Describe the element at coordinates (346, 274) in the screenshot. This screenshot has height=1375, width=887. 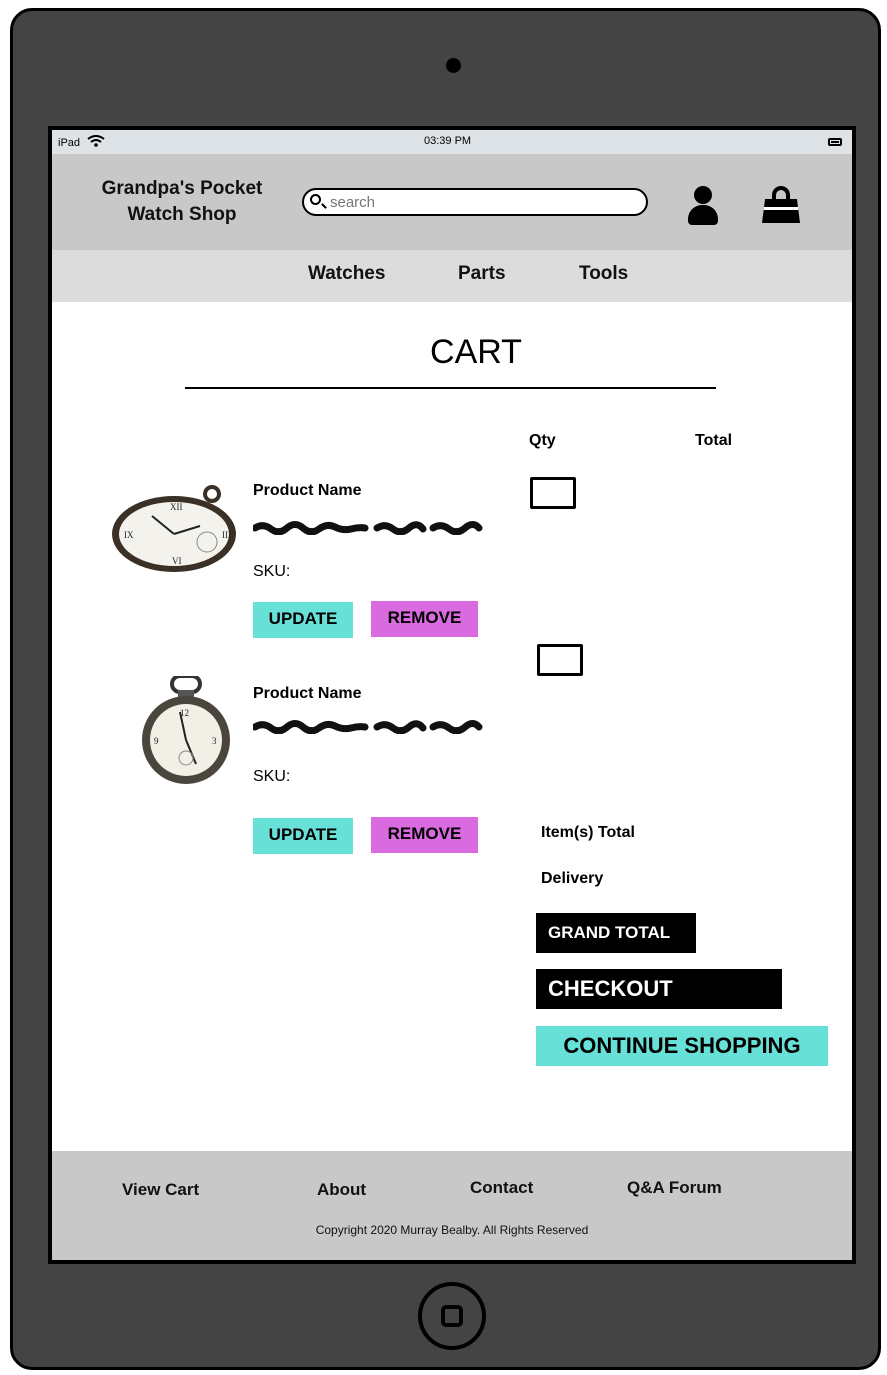
I see `nav-item-watches: Watches` at that location.